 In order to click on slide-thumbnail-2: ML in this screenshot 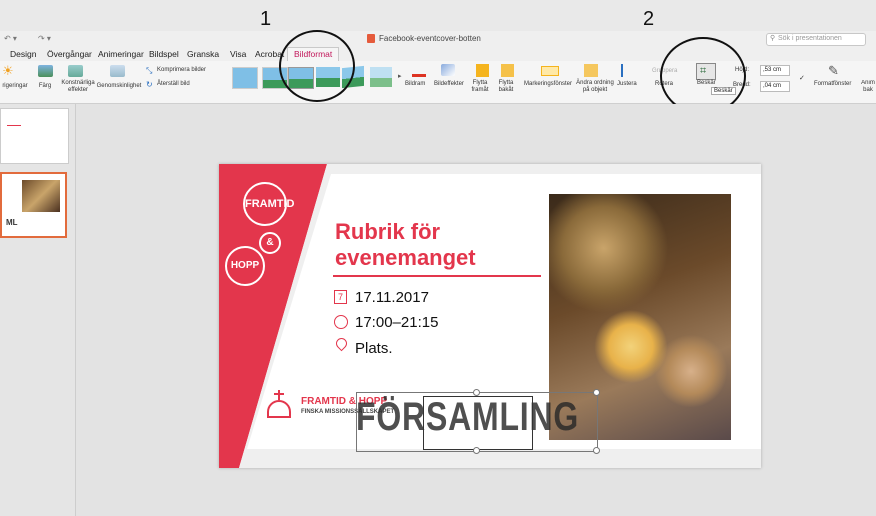, I will do `click(33, 205)`.